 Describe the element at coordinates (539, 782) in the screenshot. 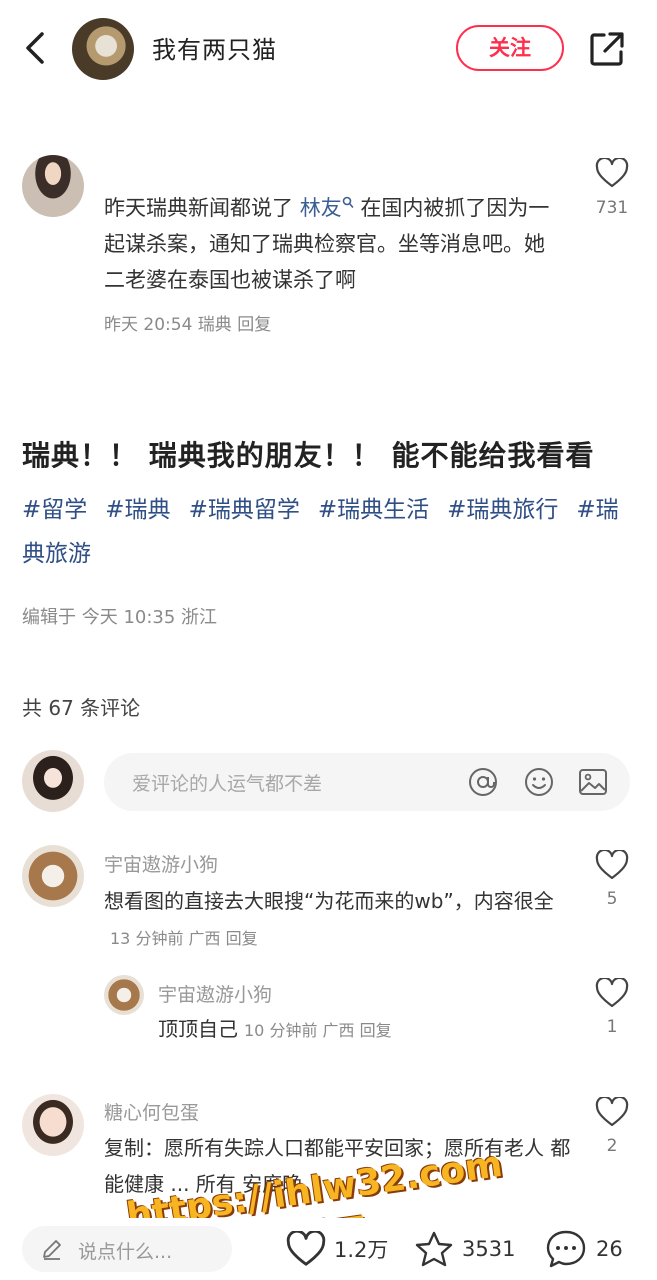

I see `emoji-icon` at that location.